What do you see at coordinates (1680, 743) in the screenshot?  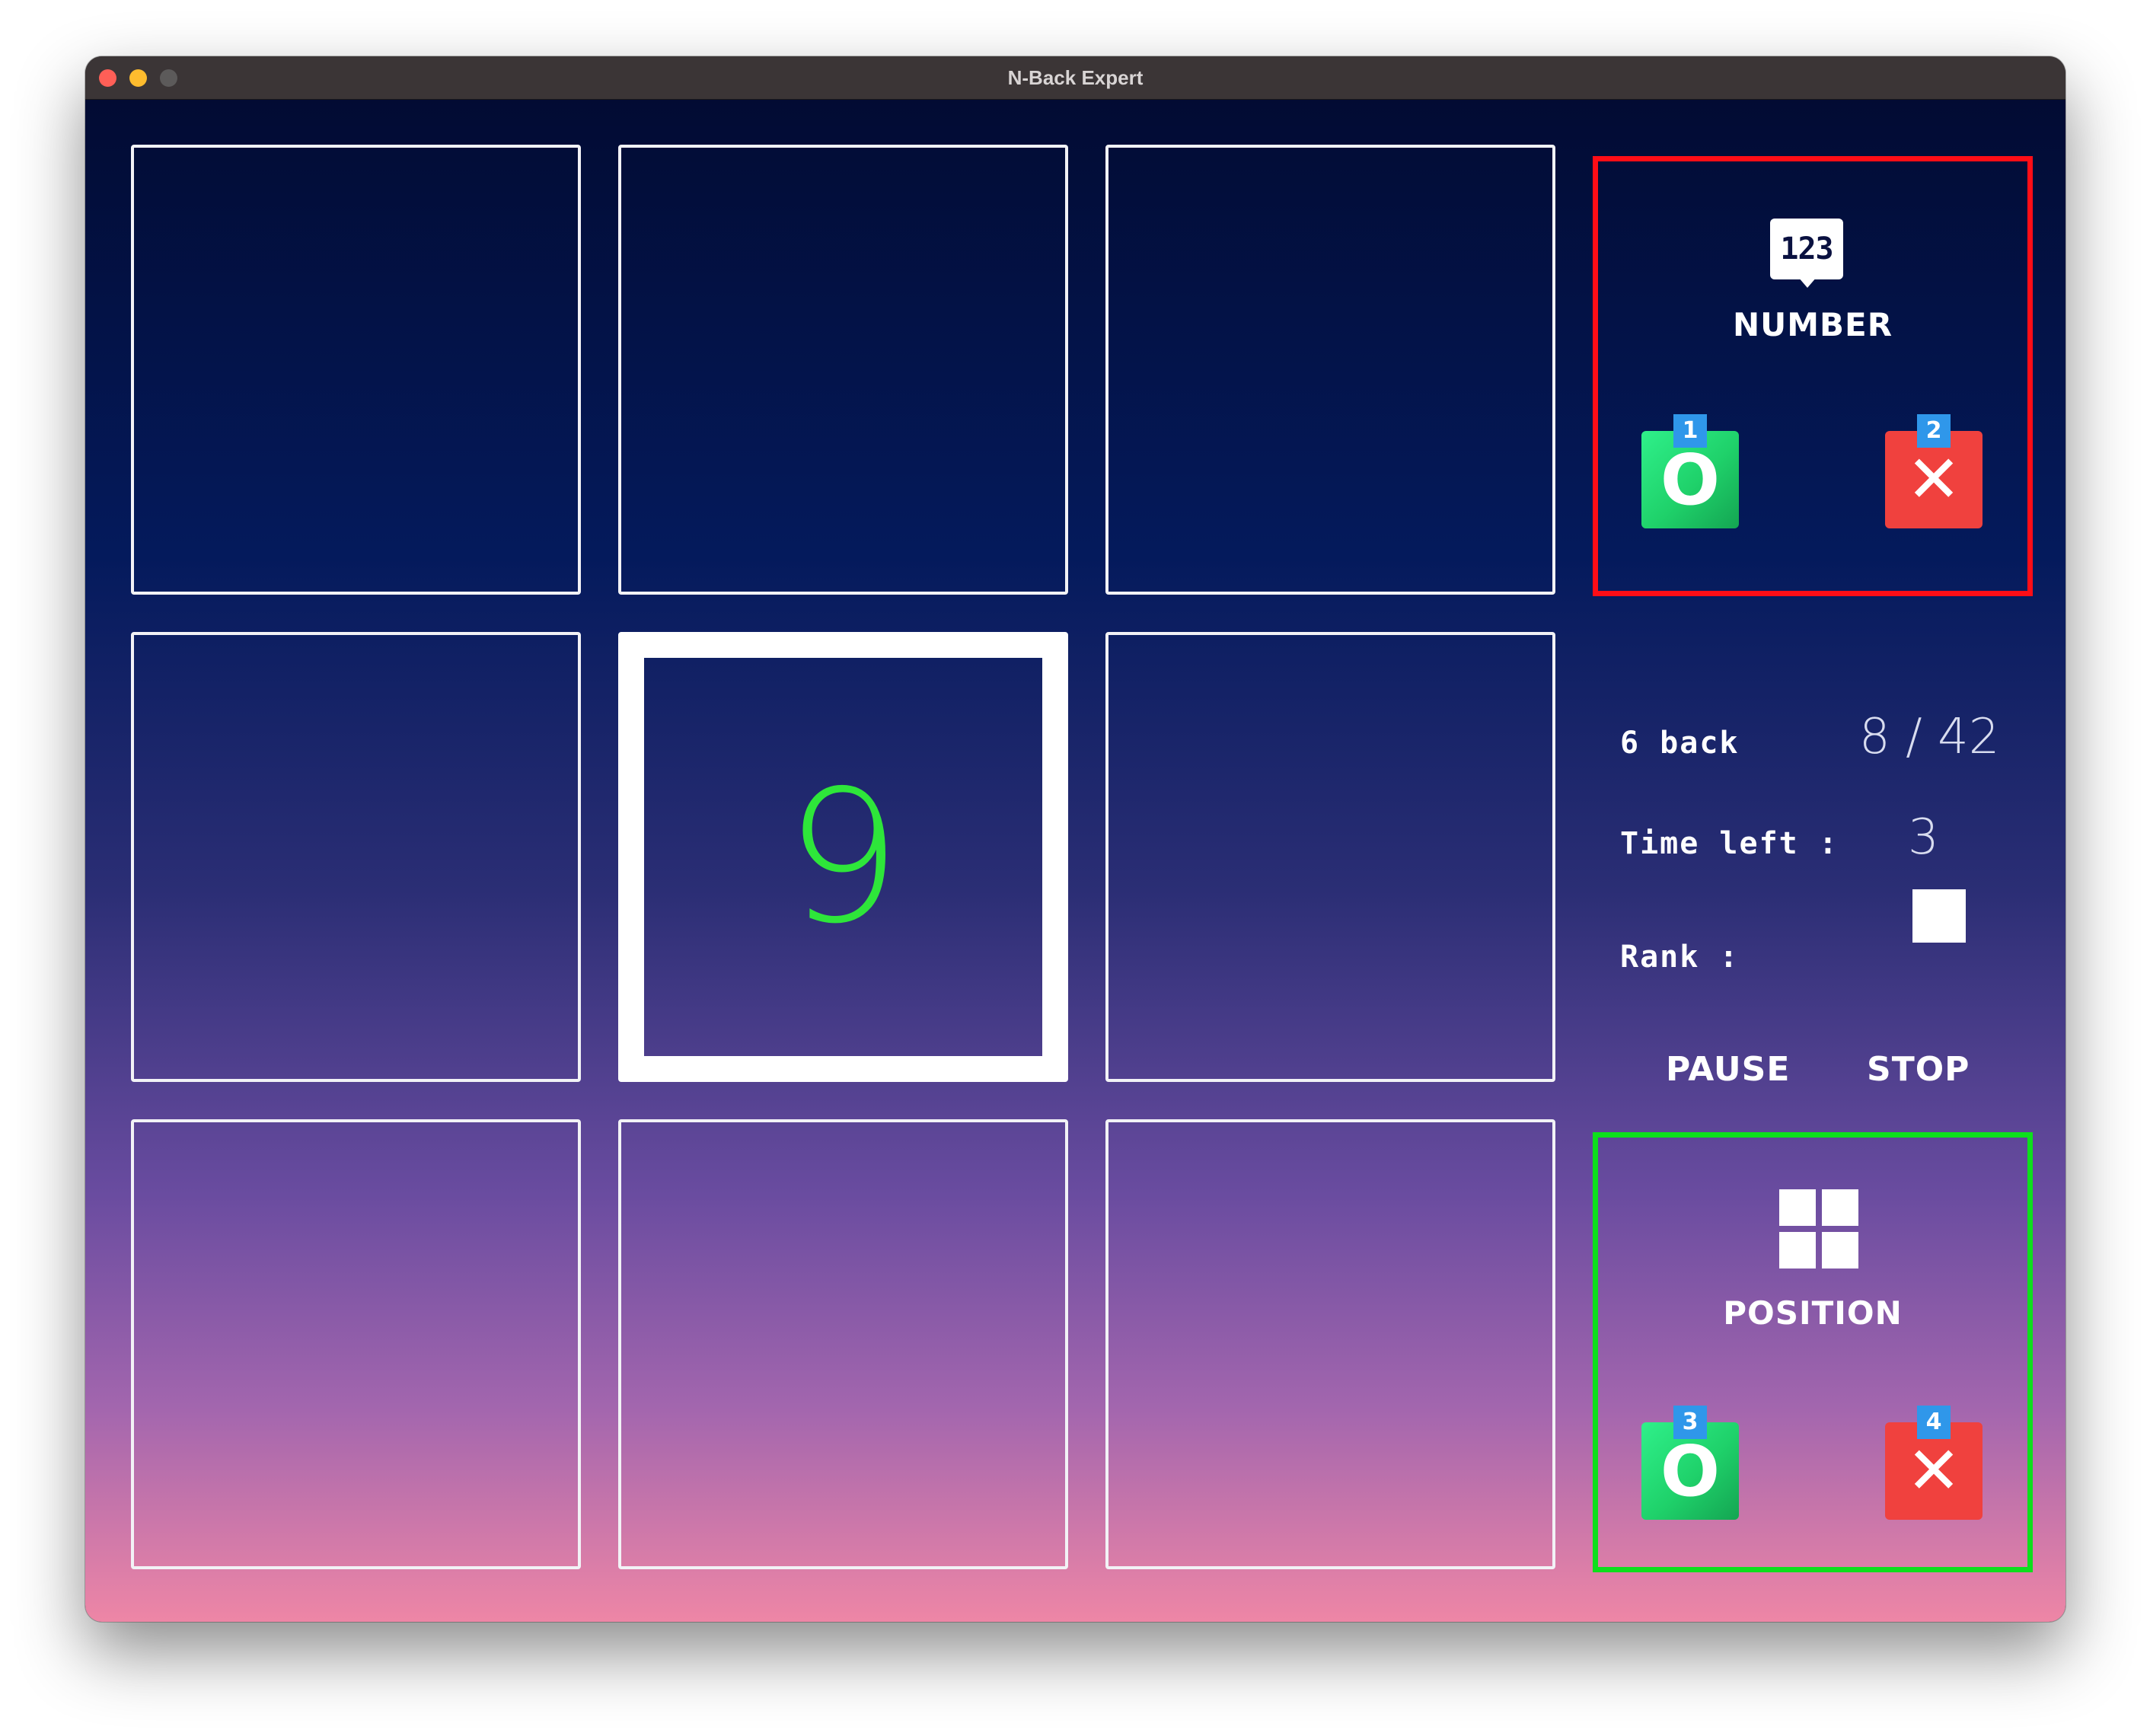 I see `n-back-level: 6 back` at bounding box center [1680, 743].